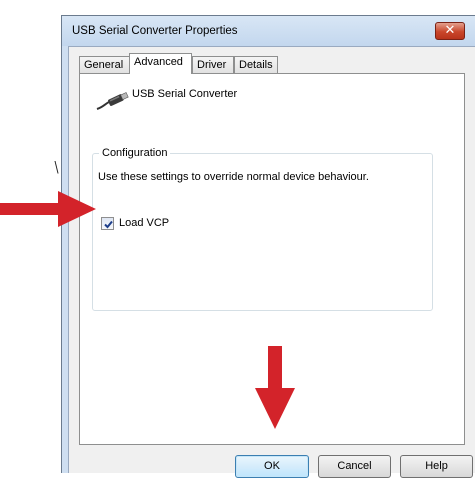 Image resolution: width=475 pixels, height=478 pixels. Describe the element at coordinates (155, 31) in the screenshot. I see `window-title: USB Serial Converter Properties` at that location.